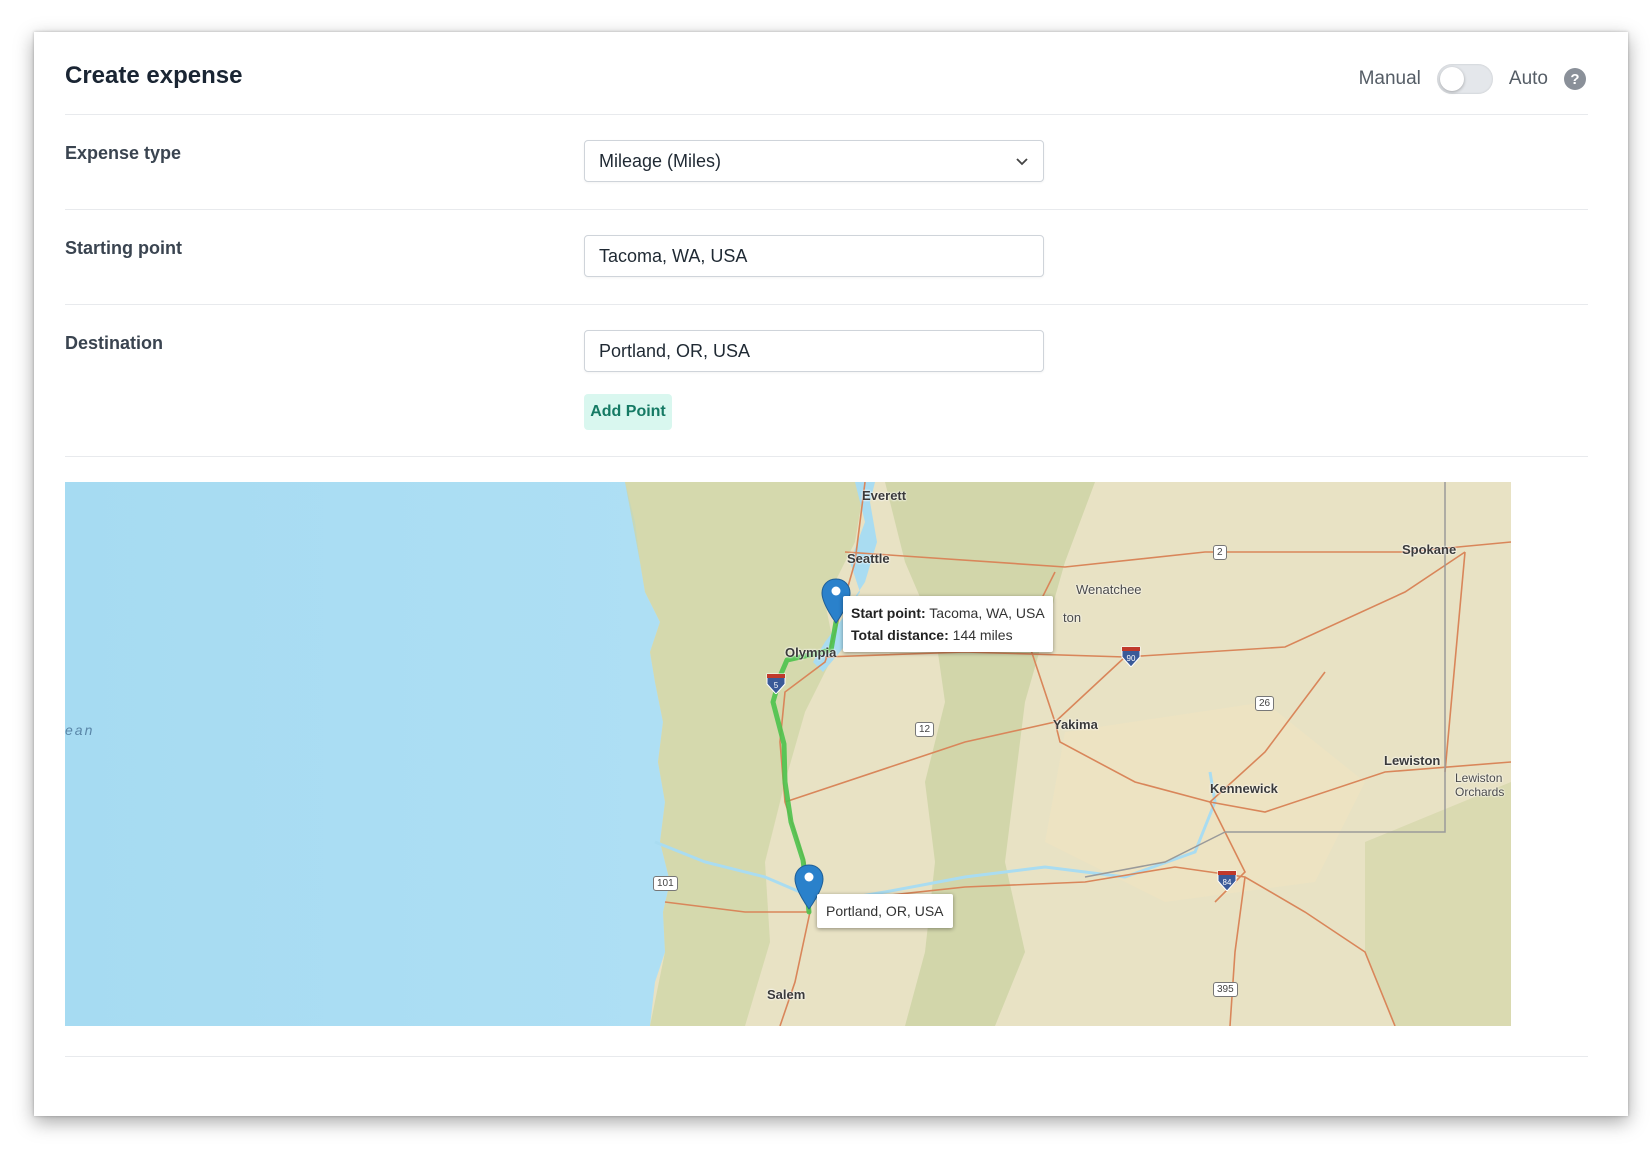 The width and height of the screenshot is (1650, 1150). I want to click on city-label-lewiston-orchards-1: Lewiston, so click(1479, 778).